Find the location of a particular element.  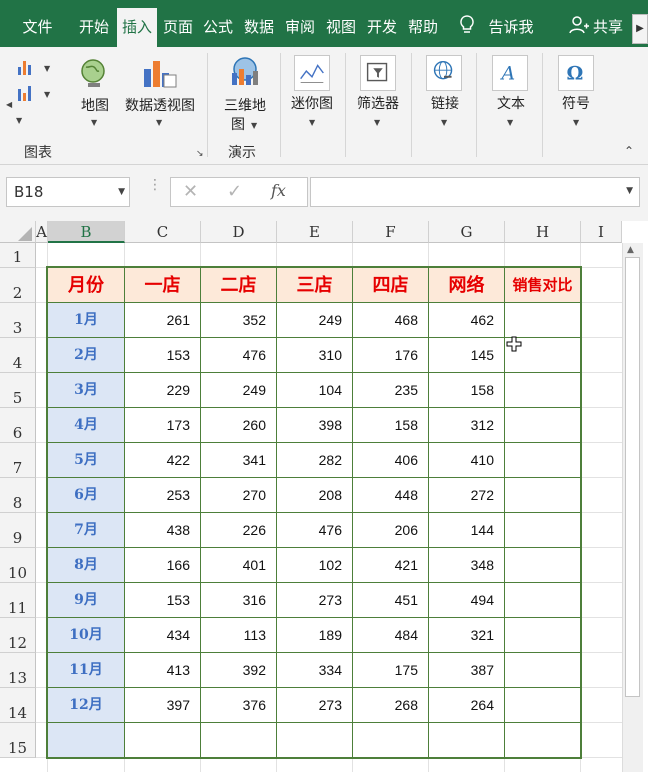

row-header-5: 5 is located at coordinates (18, 390).